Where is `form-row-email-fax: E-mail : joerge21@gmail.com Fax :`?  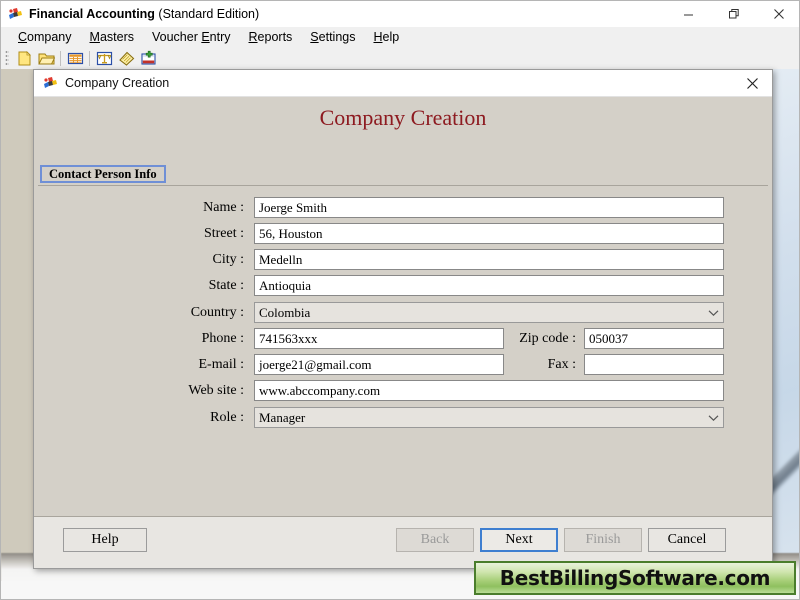 form-row-email-fax: E-mail : joerge21@gmail.com Fax : is located at coordinates (403, 364).